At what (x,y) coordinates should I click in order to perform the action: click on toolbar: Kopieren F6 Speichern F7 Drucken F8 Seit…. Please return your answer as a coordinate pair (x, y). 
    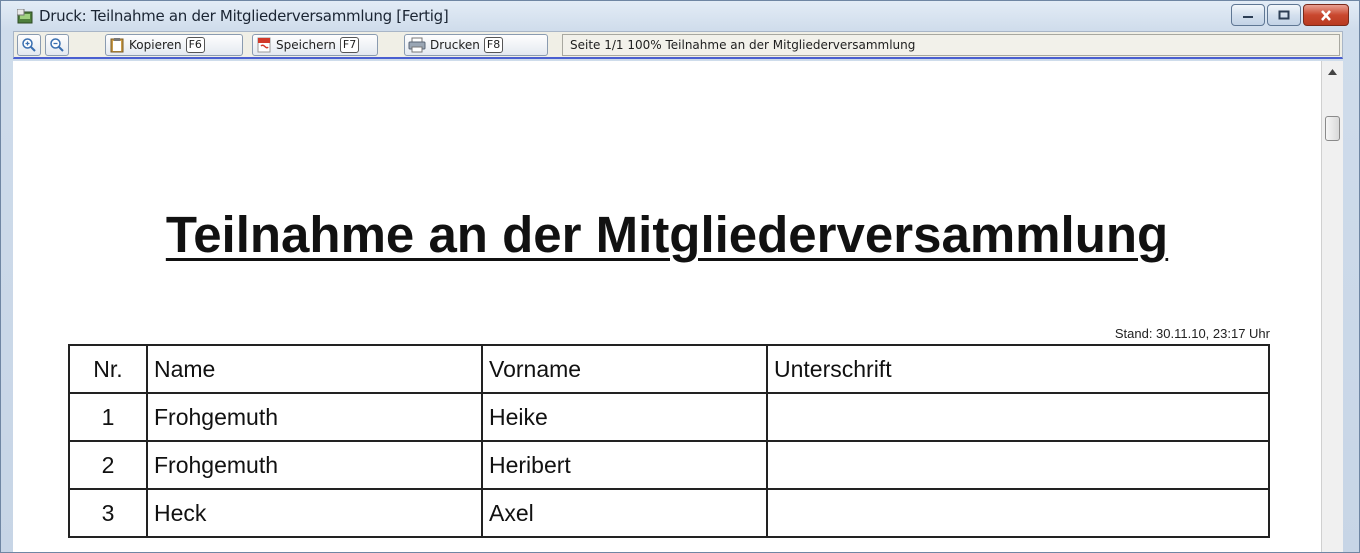
    Looking at the image, I should click on (678, 45).